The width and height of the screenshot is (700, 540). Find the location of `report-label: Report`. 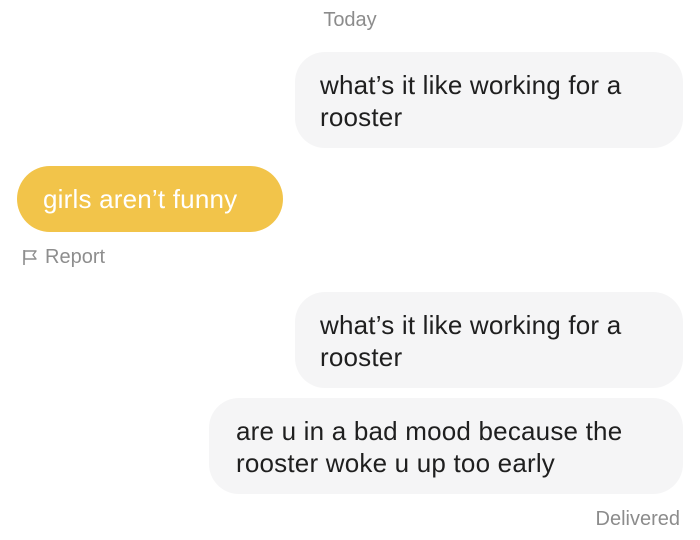

report-label: Report is located at coordinates (75, 256).